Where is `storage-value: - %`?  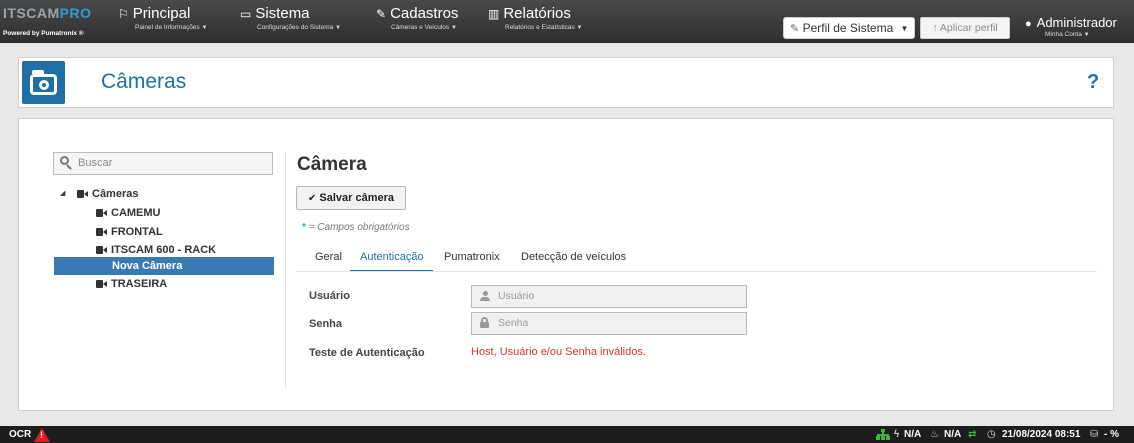 storage-value: - % is located at coordinates (1111, 434).